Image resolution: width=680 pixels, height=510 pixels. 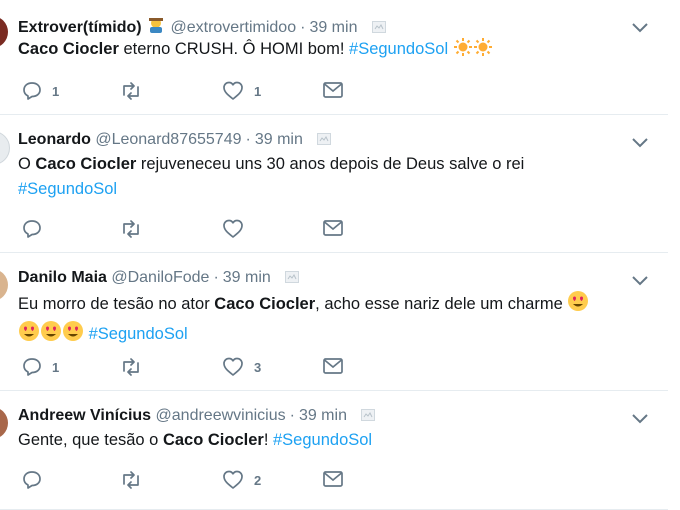 I want to click on like-button: 2, so click(x=241, y=480).